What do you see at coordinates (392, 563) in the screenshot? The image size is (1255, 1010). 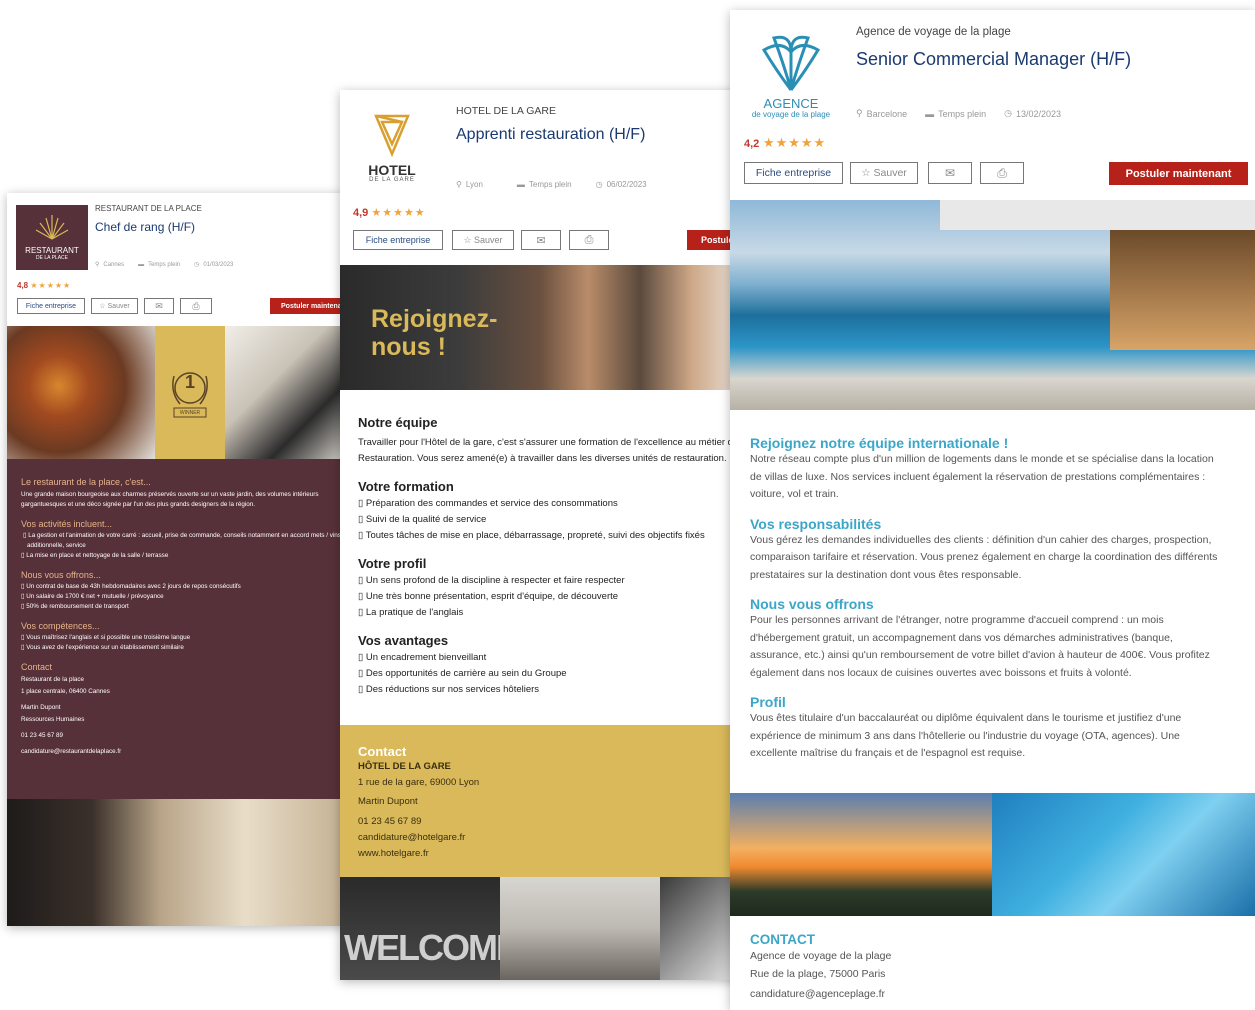 I see `profile-title: Votre profil` at bounding box center [392, 563].